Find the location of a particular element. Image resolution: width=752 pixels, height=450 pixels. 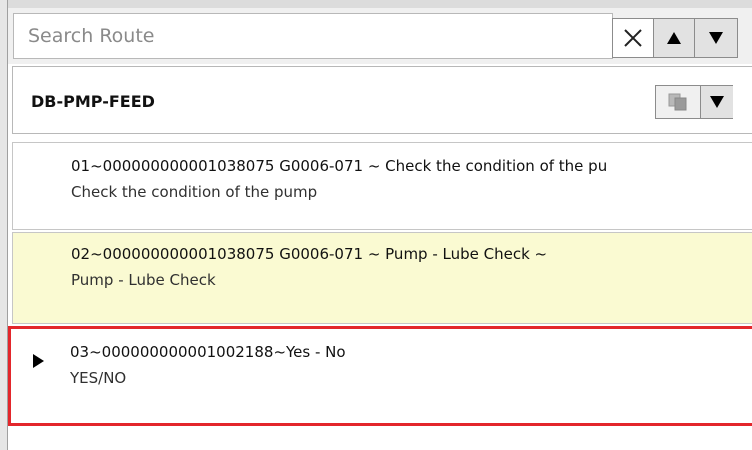

arrow-down-icon is located at coordinates (716, 38).